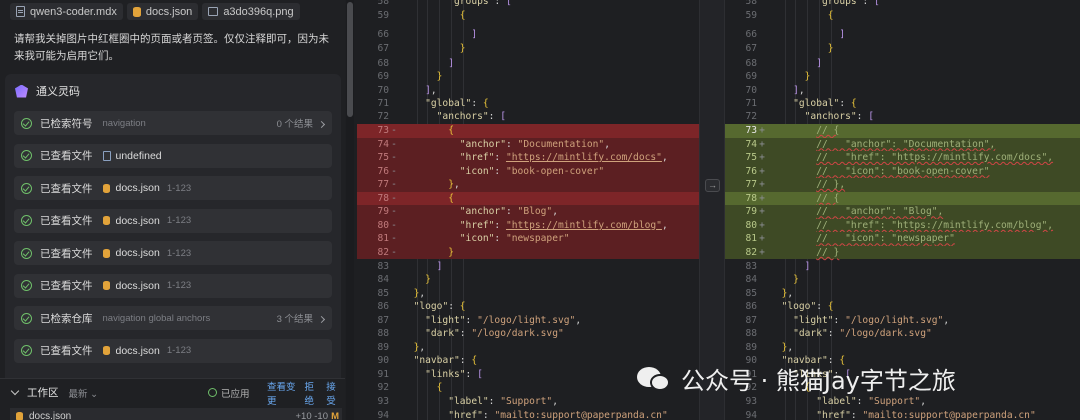 The image size is (1080, 420). What do you see at coordinates (528, 158) in the screenshot?
I see `code-line: 75- "href": "https://mintlify.com/docs",` at bounding box center [528, 158].